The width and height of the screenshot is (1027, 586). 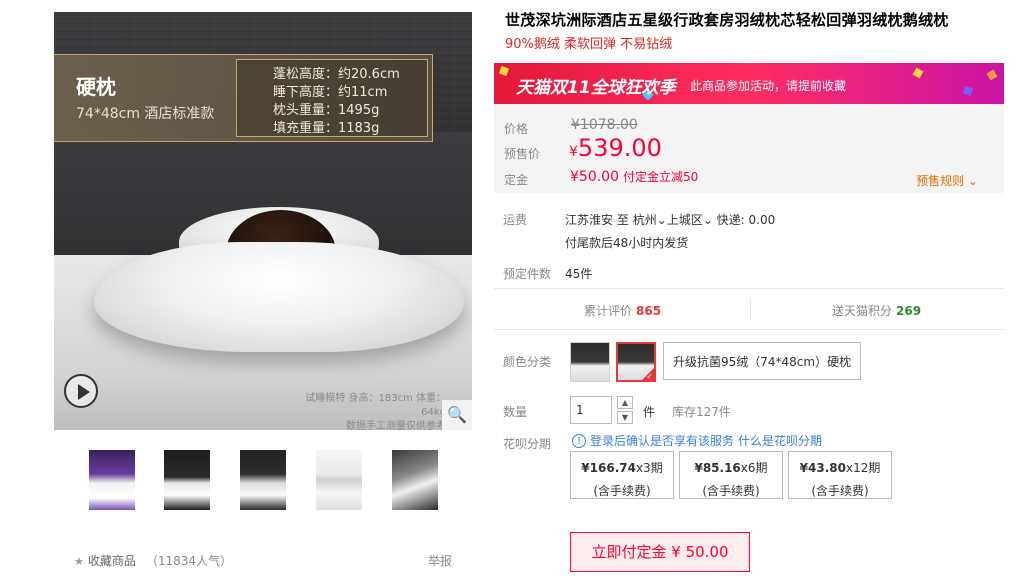 I want to click on zoom-icon: 🔍, so click(x=457, y=415).